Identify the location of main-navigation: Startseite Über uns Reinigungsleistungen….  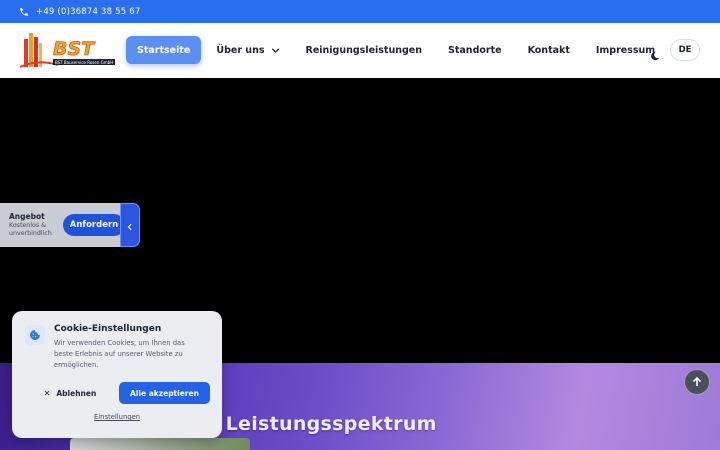
(390, 50).